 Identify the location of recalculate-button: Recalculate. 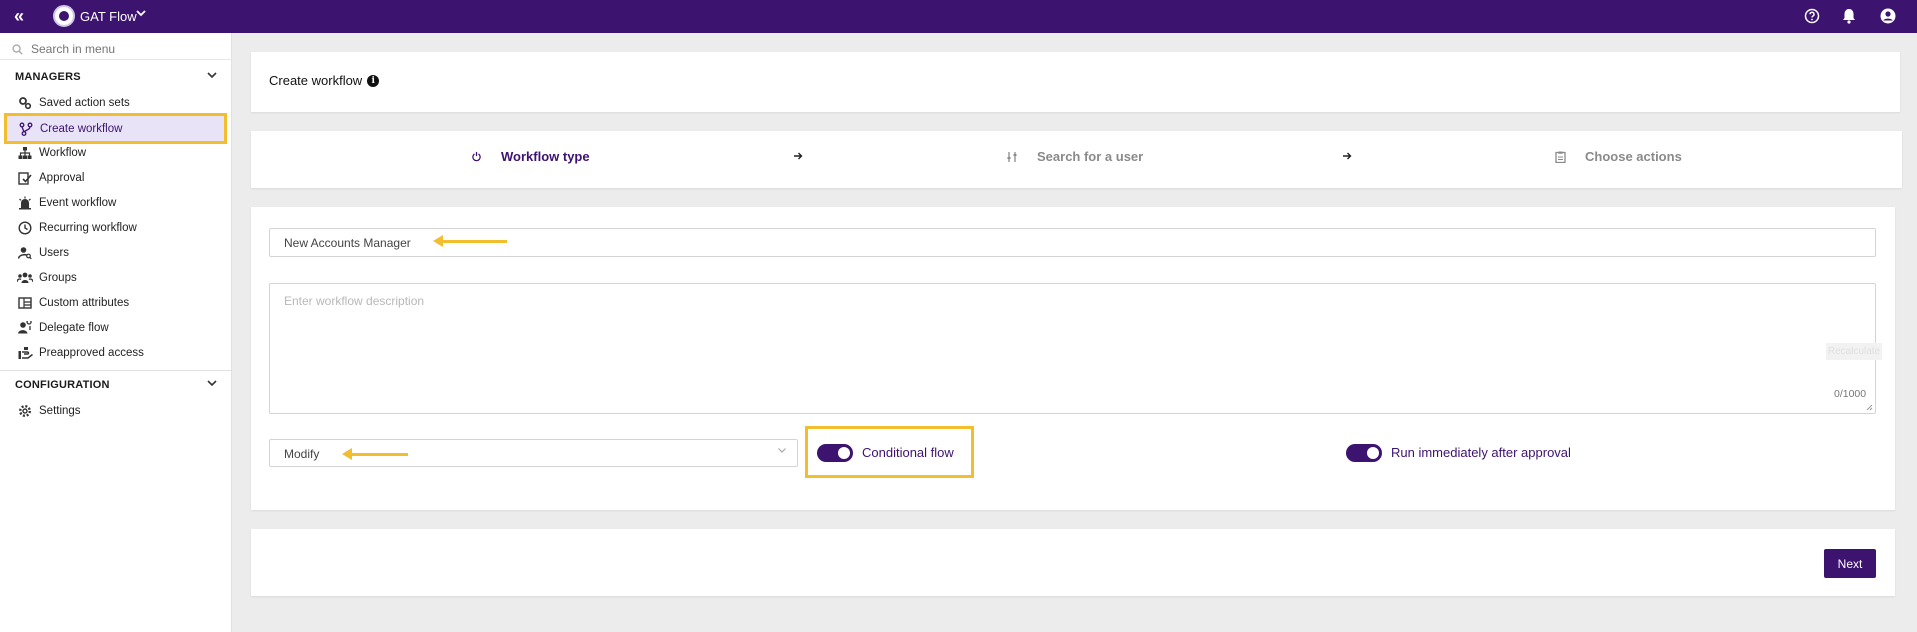
(1854, 351).